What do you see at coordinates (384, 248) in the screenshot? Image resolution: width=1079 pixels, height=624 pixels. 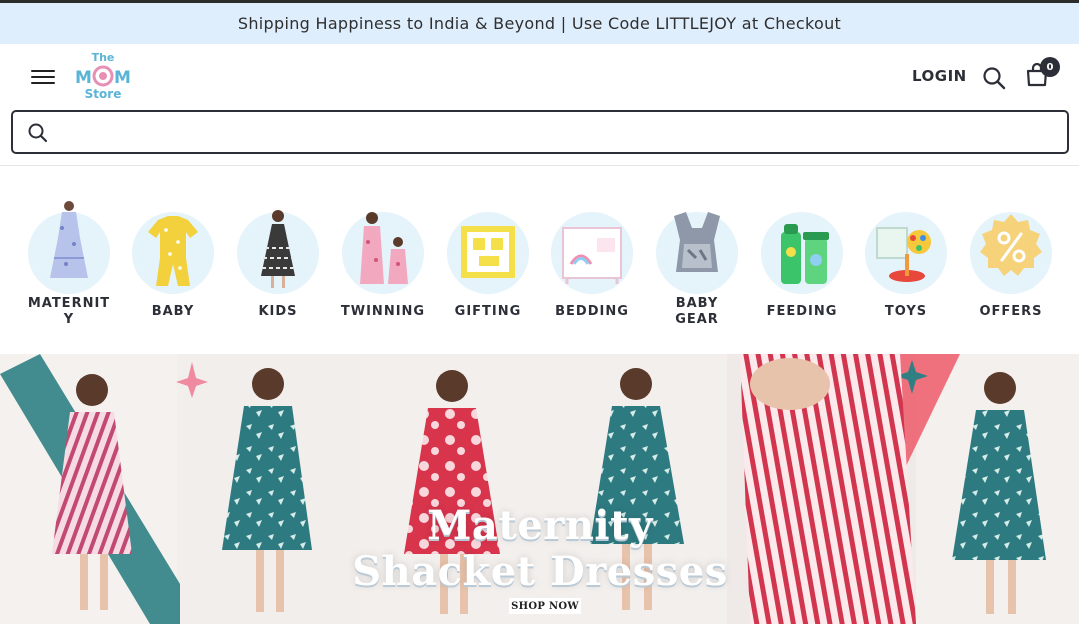 I see `twinning-outfits-icon` at bounding box center [384, 248].